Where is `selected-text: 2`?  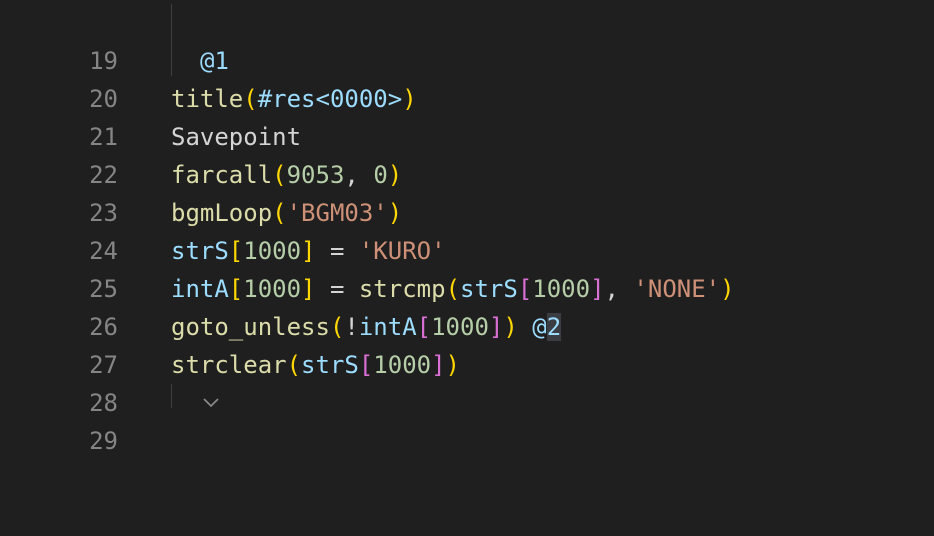
selected-text: 2 is located at coordinates (554, 327).